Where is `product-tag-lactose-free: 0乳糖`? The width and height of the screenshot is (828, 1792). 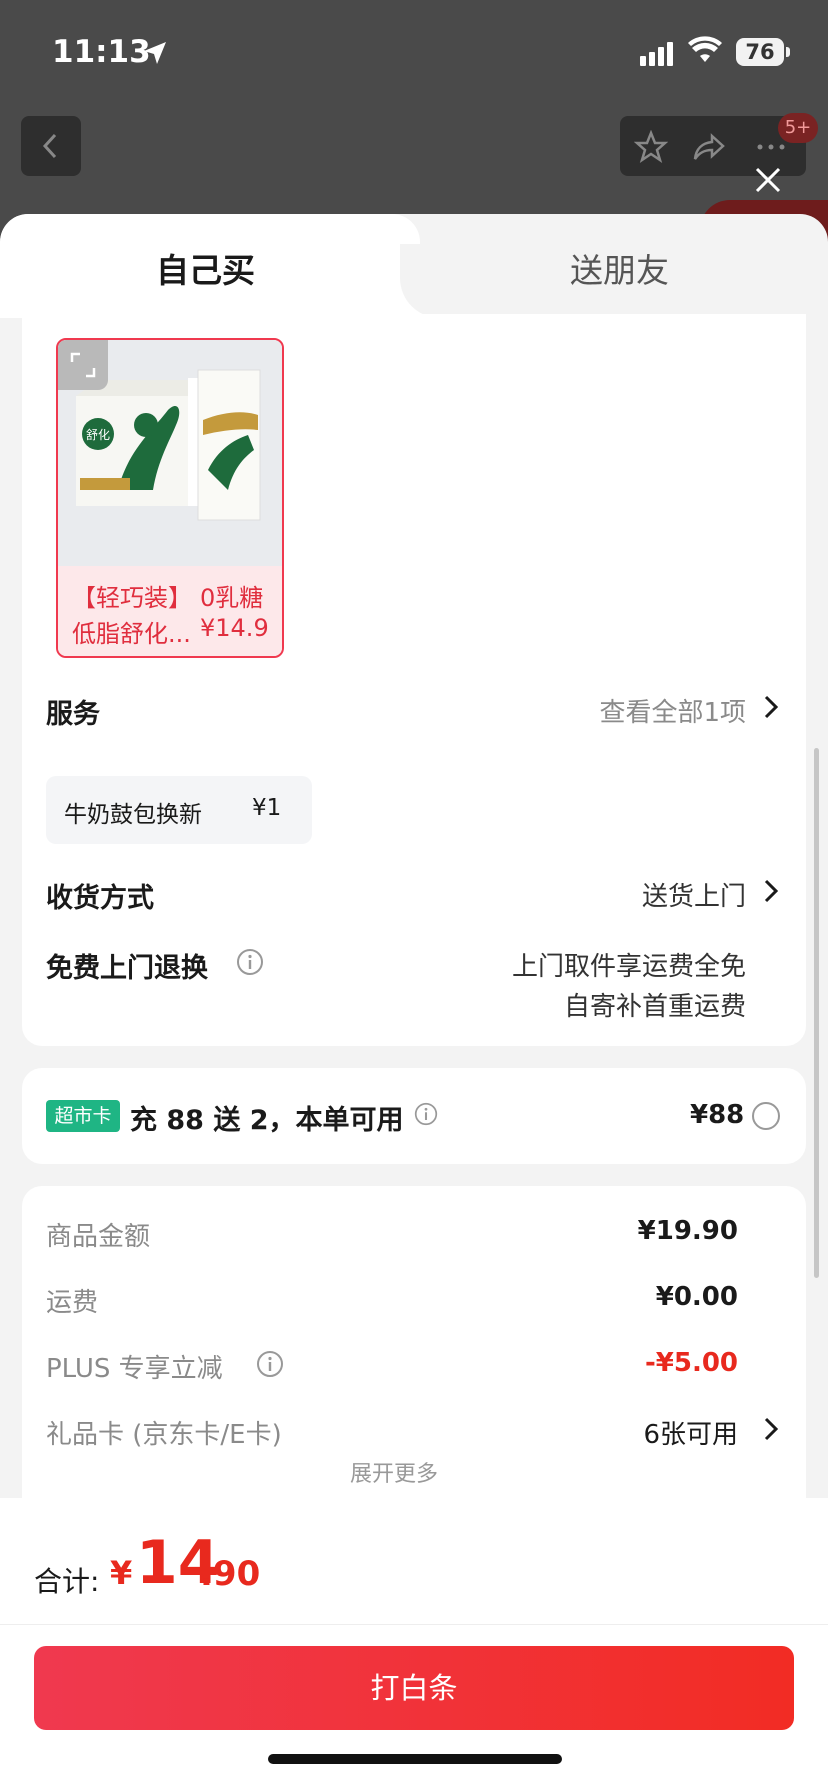
product-tag-lactose-free: 0乳糖 is located at coordinates (232, 598).